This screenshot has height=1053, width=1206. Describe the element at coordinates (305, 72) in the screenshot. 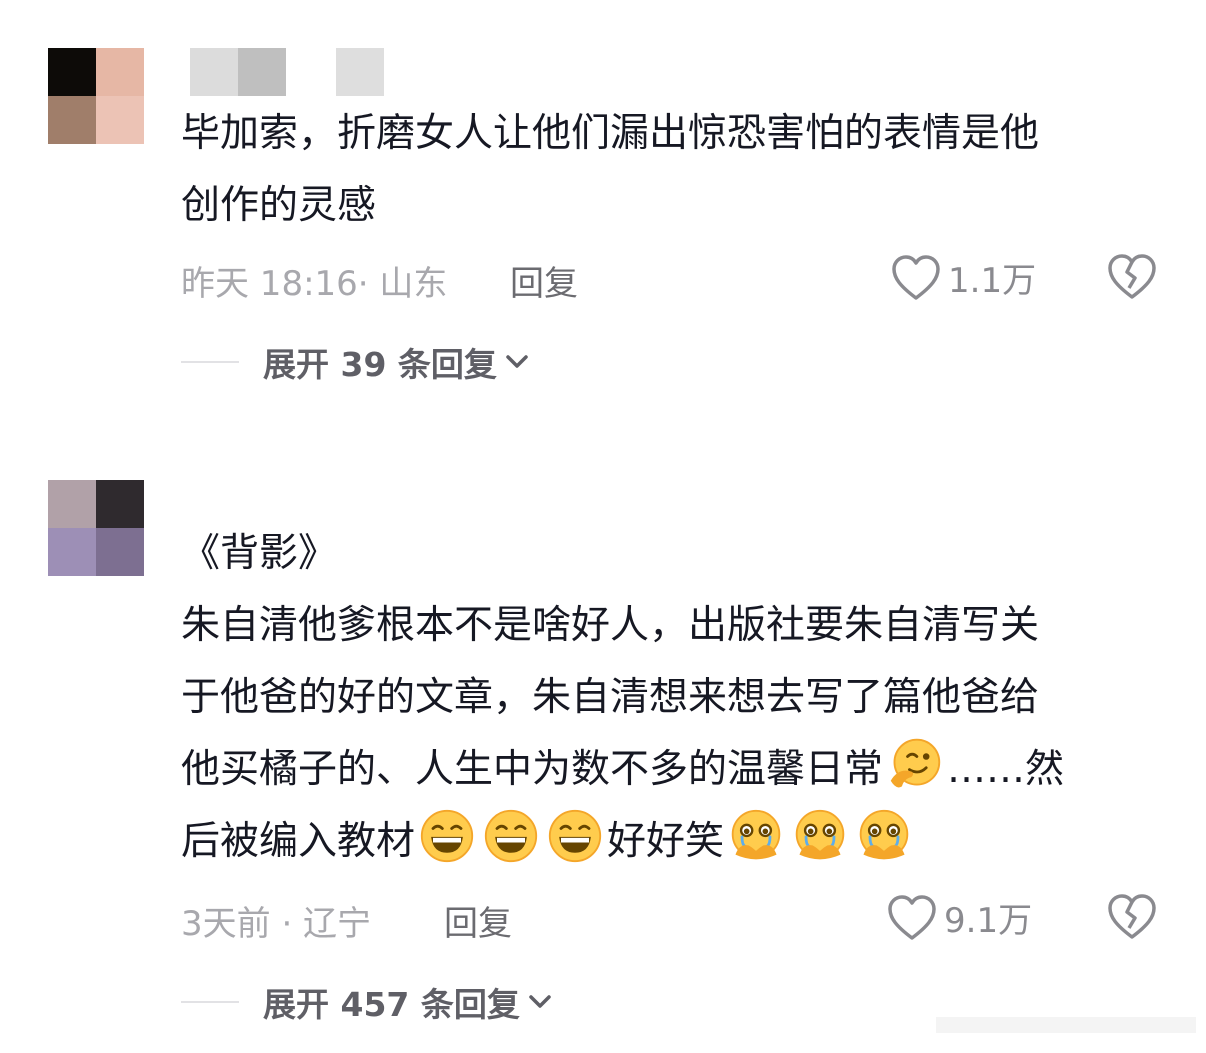

I see `username-redacted` at that location.